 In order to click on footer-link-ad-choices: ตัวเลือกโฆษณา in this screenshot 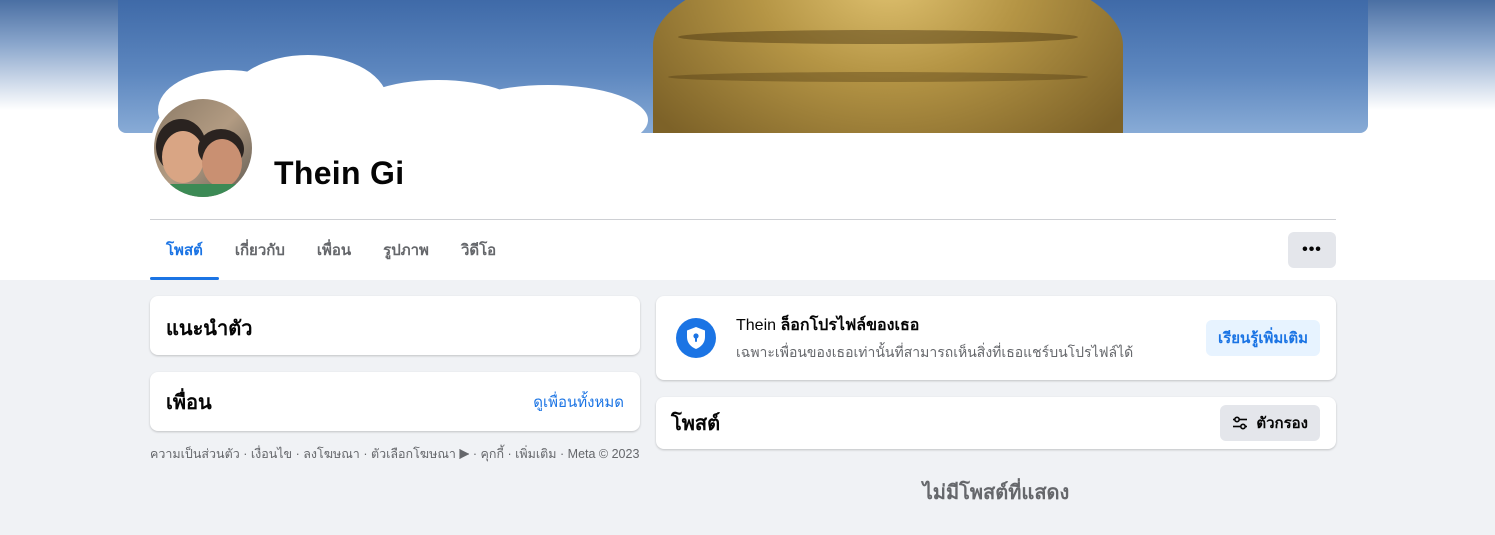, I will do `click(413, 454)`.